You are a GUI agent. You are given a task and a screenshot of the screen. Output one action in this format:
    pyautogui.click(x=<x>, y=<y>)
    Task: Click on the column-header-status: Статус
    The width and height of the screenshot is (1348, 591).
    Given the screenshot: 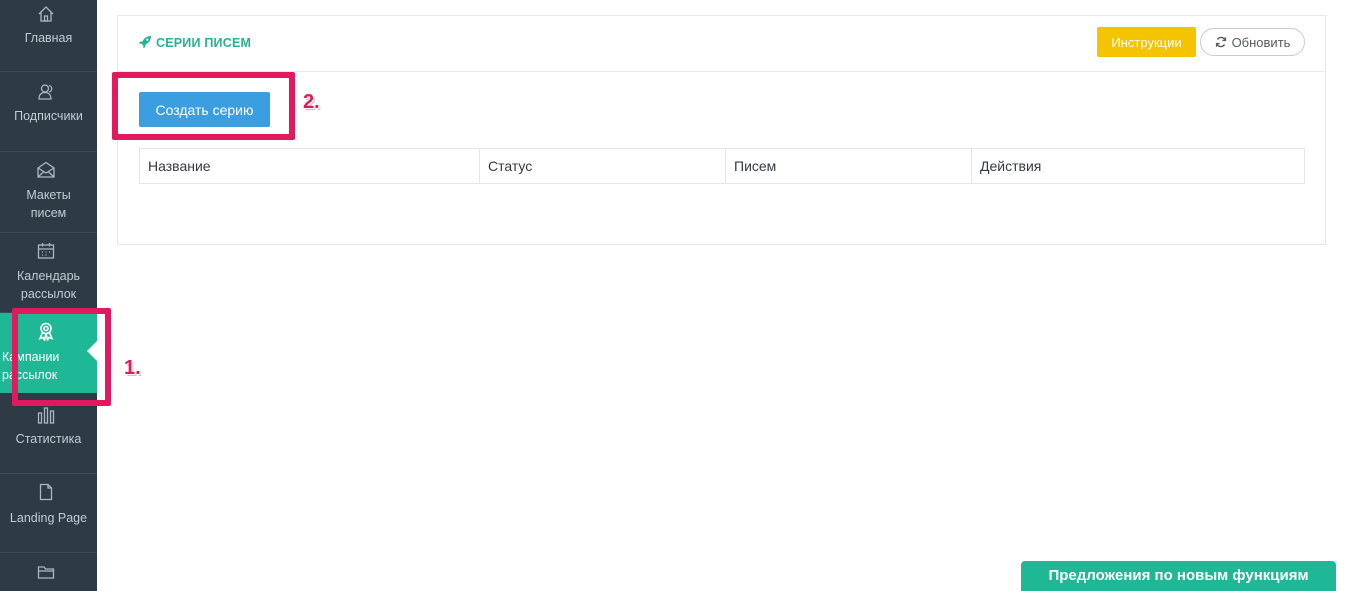 What is the action you would take?
    pyautogui.click(x=603, y=166)
    